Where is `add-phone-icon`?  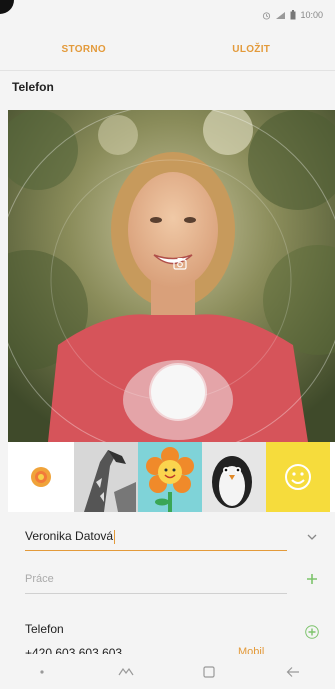 add-phone-icon is located at coordinates (312, 632).